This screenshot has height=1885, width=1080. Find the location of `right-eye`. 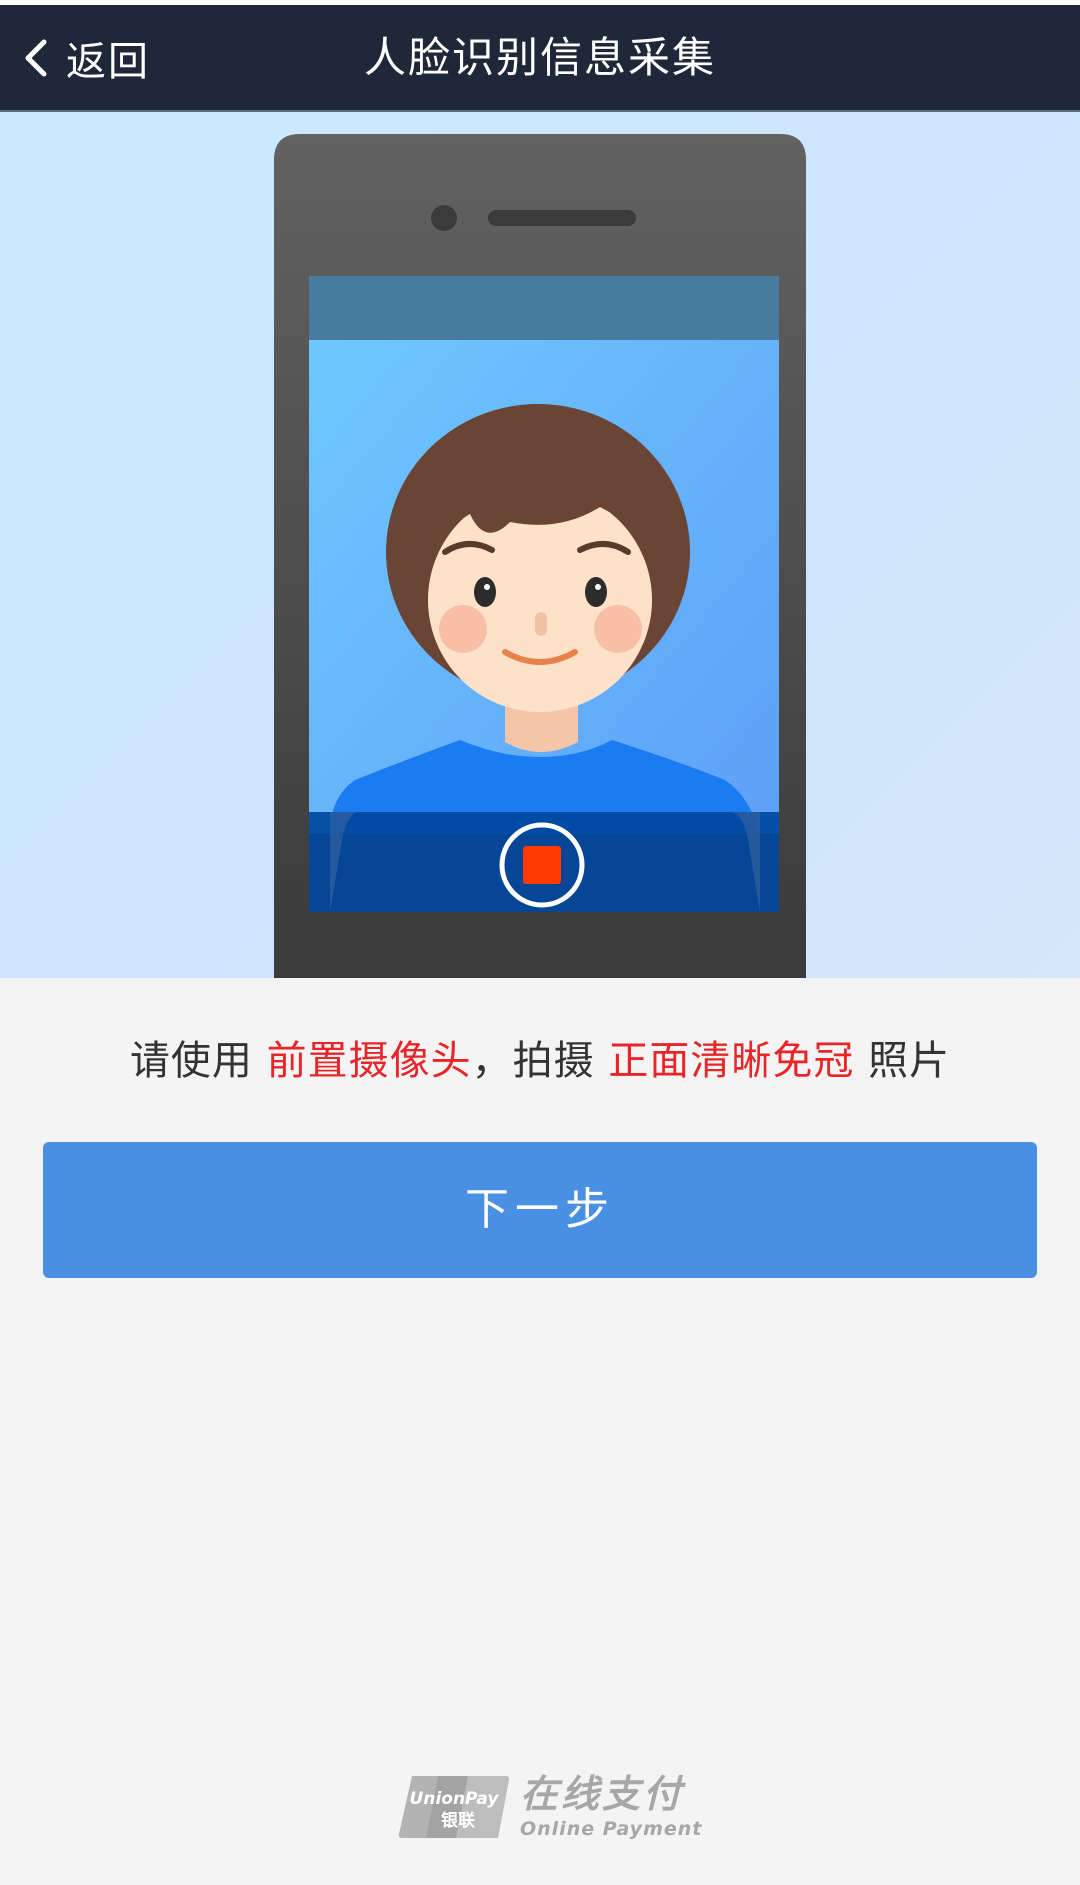

right-eye is located at coordinates (596, 592).